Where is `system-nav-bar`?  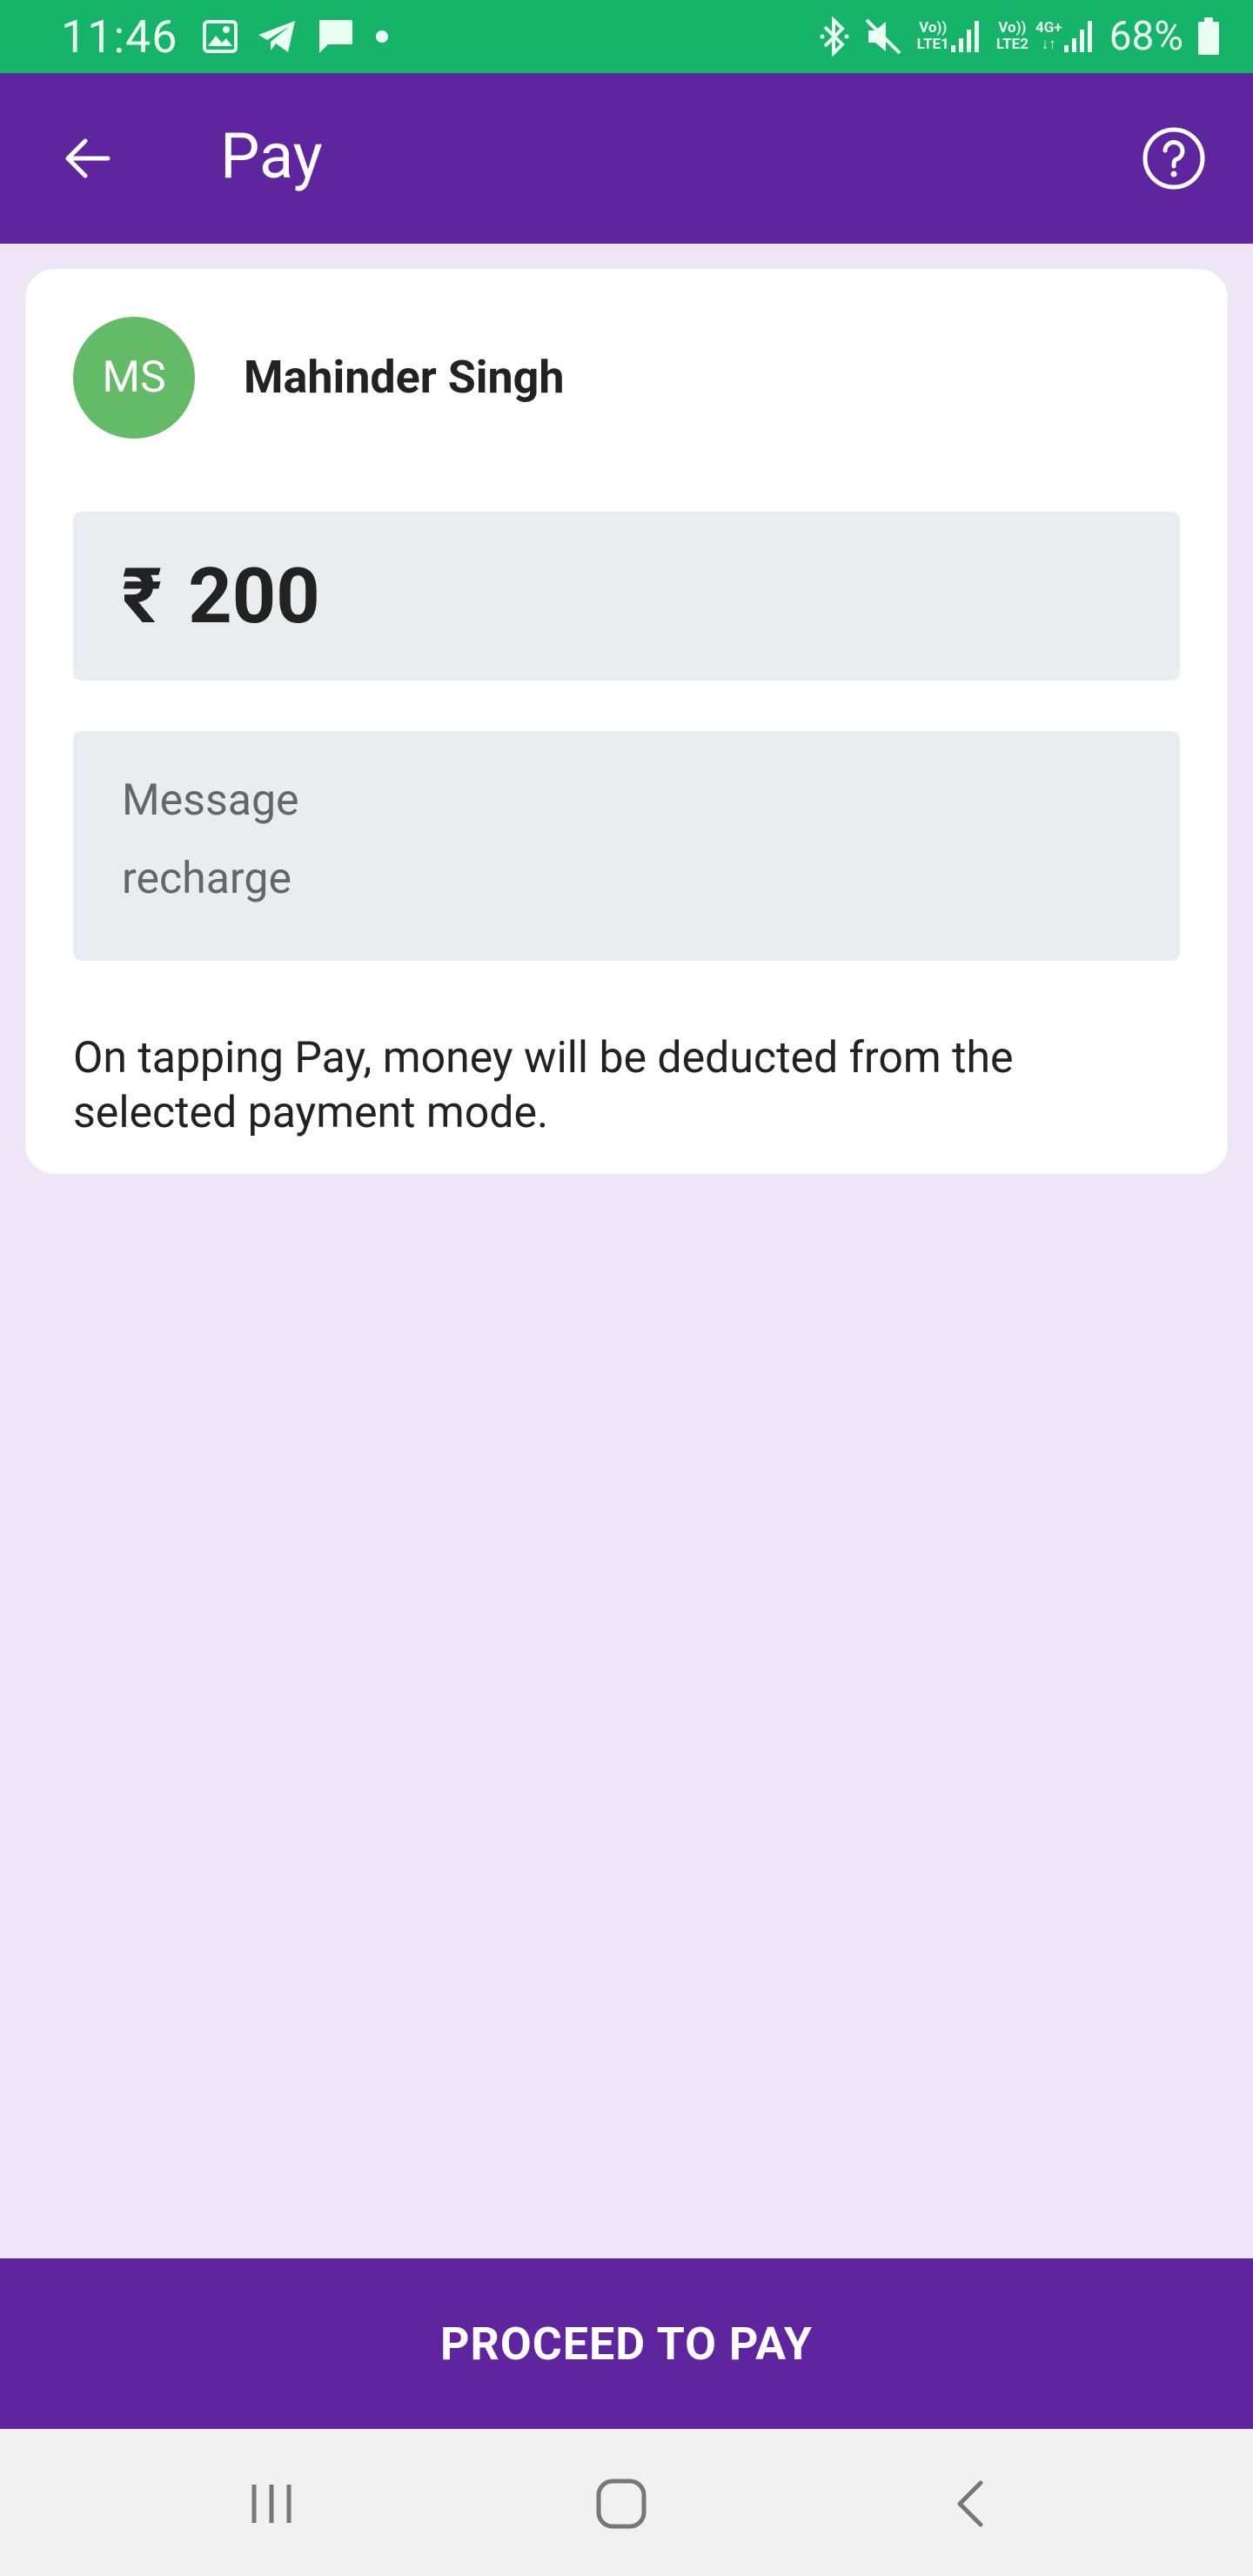
system-nav-bar is located at coordinates (626, 2502).